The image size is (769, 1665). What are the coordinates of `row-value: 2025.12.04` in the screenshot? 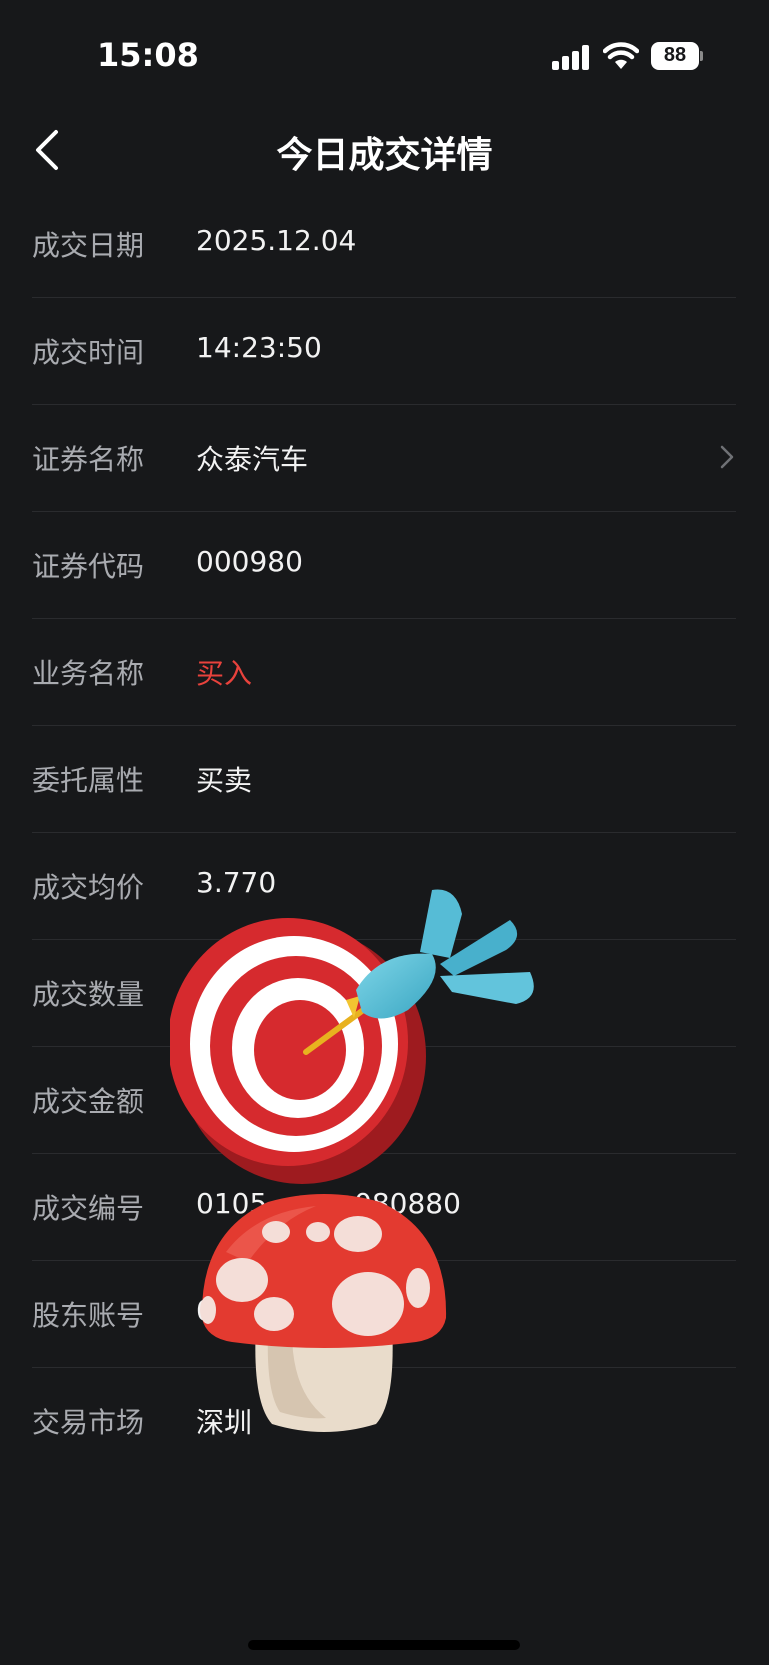 It's located at (276, 240).